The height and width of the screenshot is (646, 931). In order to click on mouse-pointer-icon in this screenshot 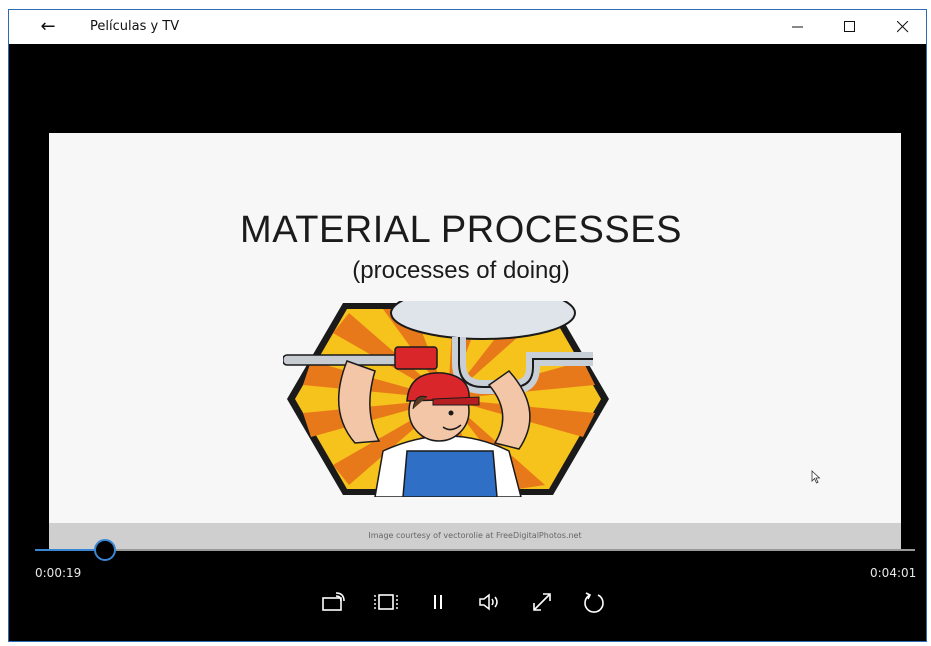, I will do `click(816, 477)`.